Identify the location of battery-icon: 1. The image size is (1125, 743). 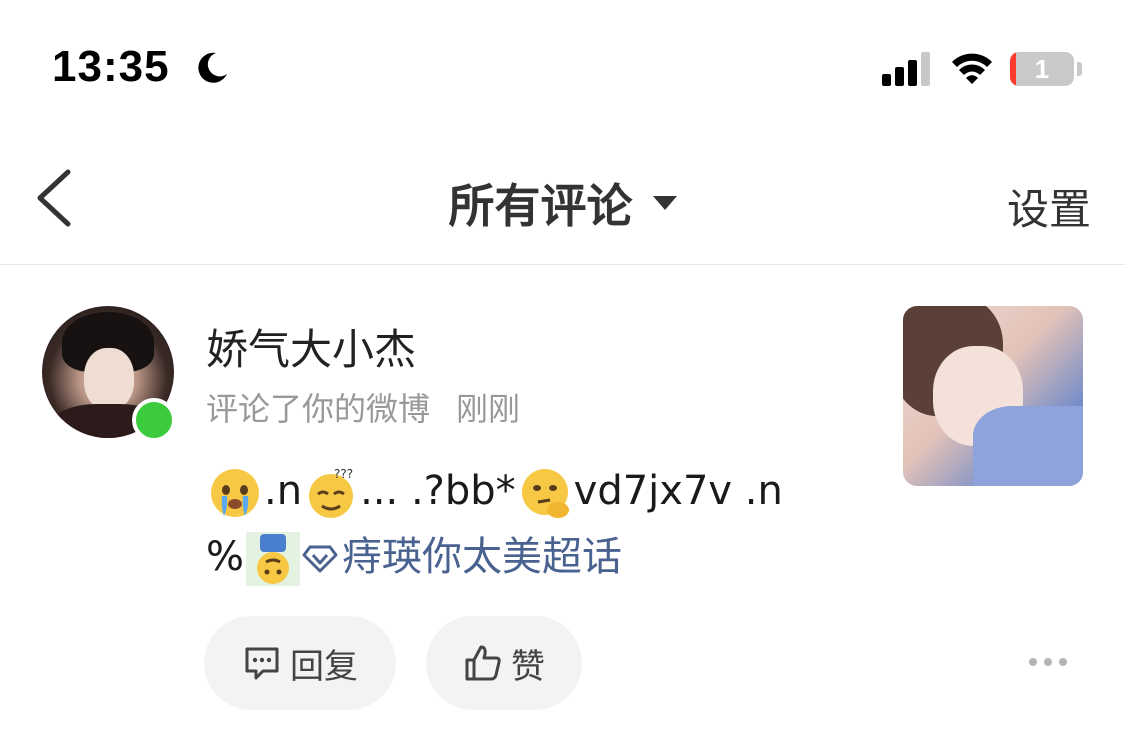
(1042, 69).